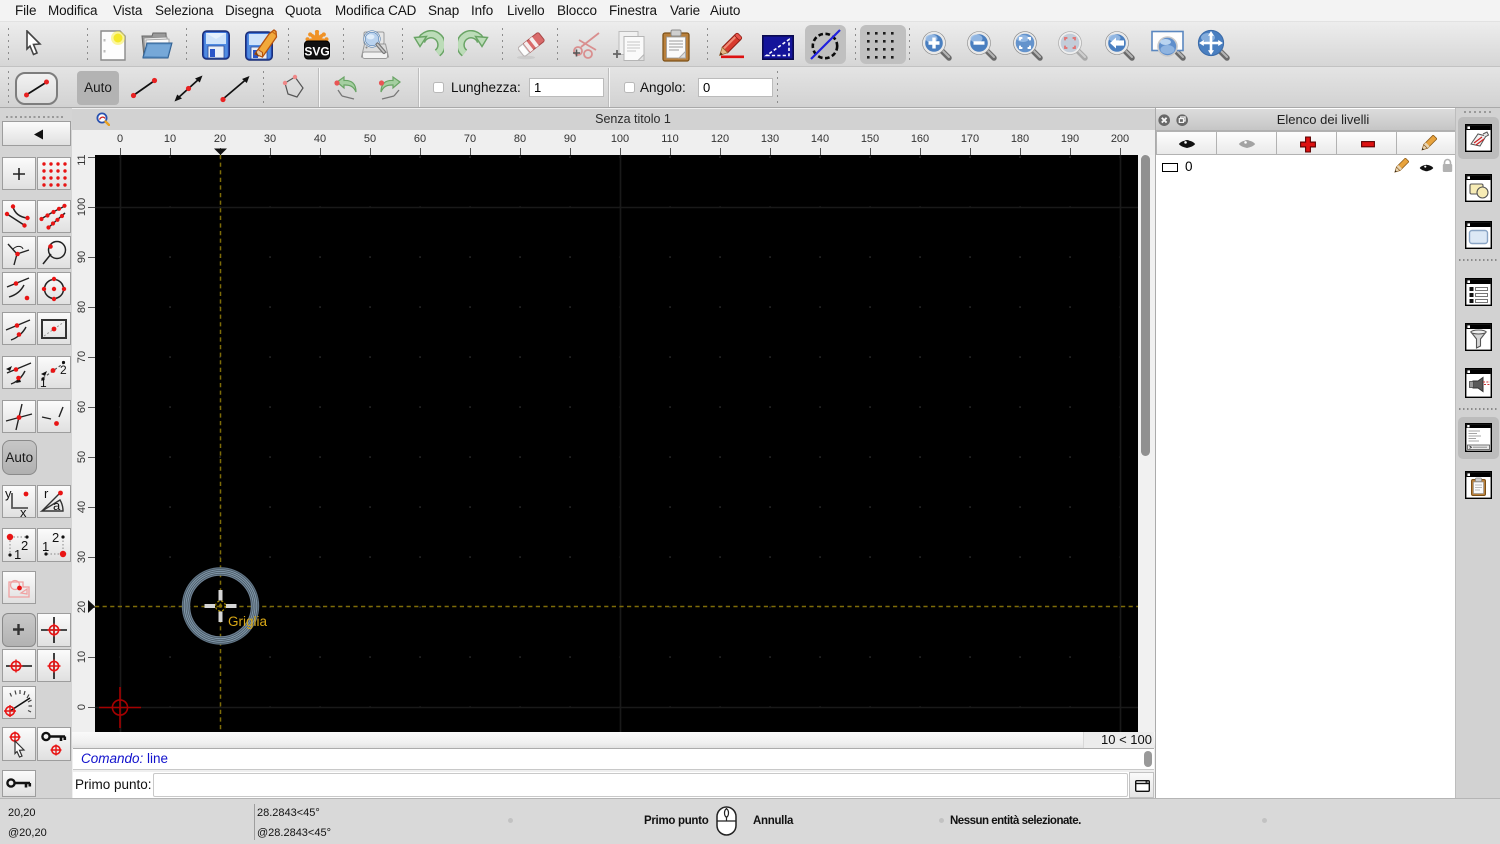  Describe the element at coordinates (82, 257) in the screenshot. I see `svg-text: 90` at that location.